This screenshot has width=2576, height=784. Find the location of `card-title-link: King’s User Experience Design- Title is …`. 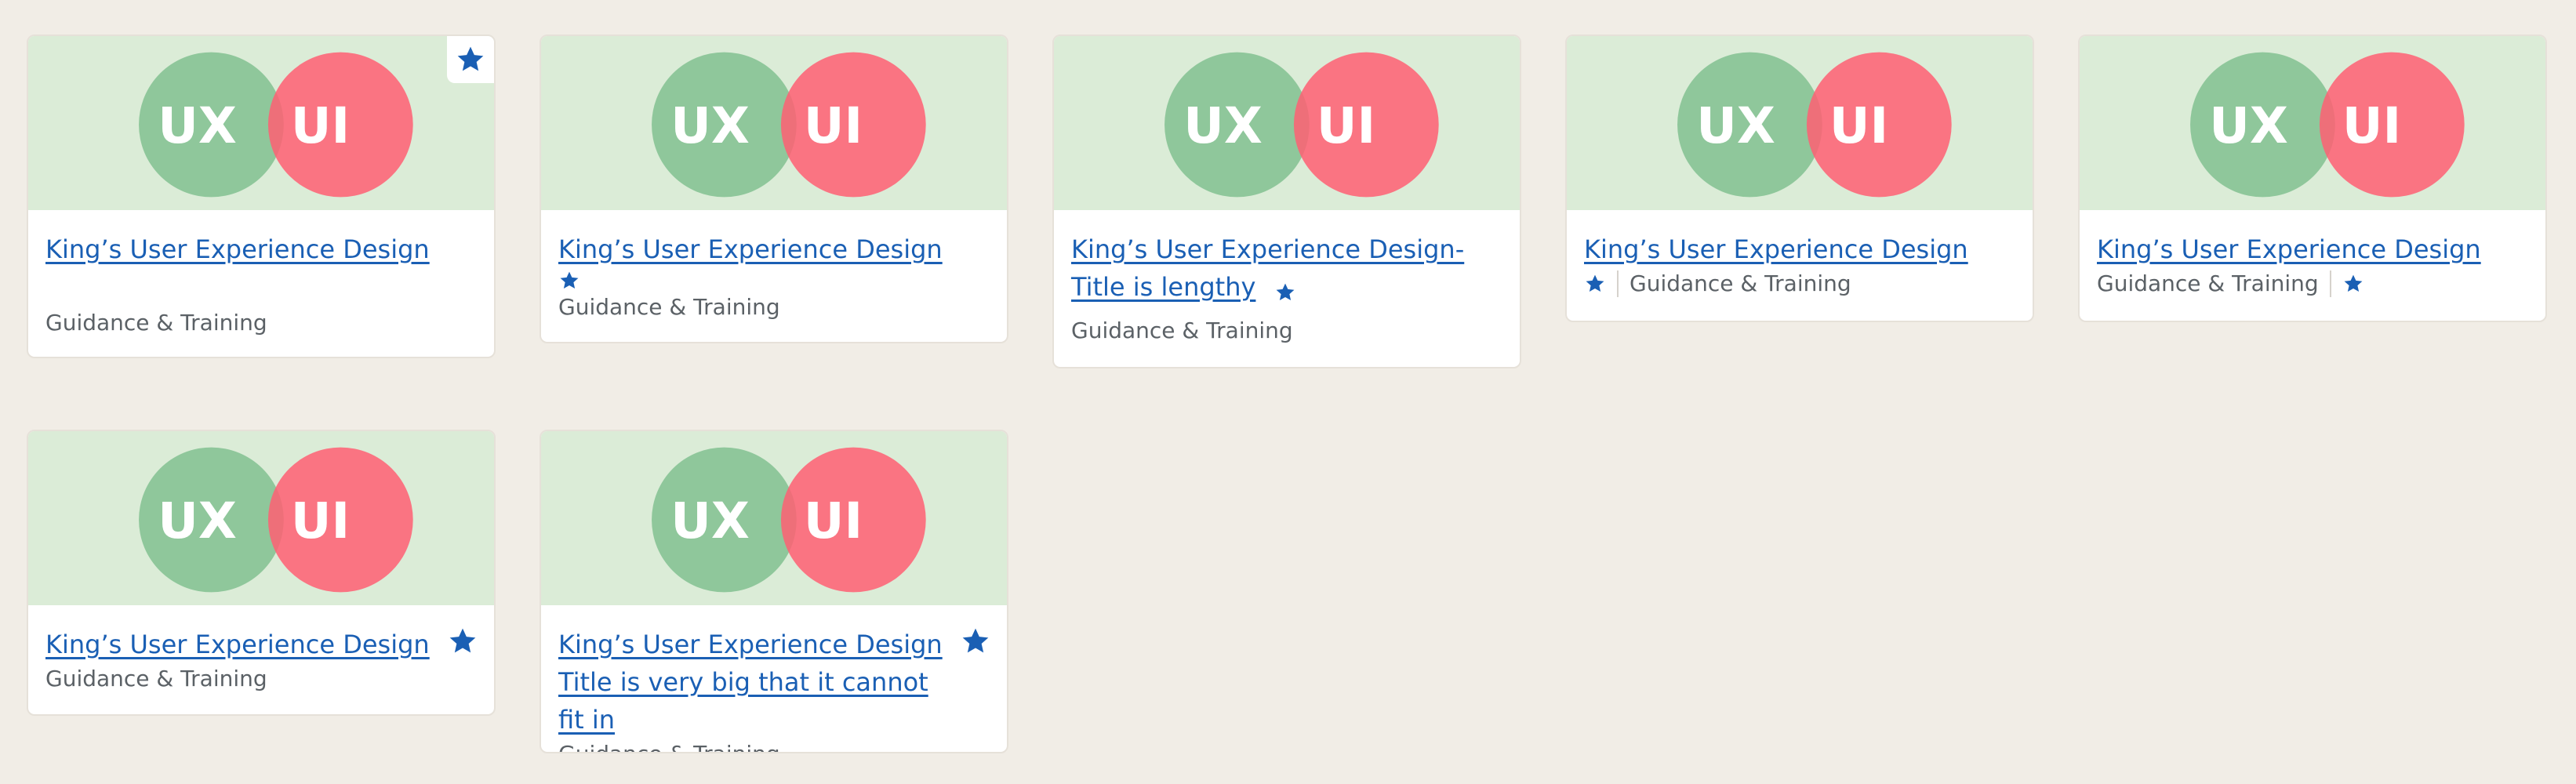

card-title-link: King’s User Experience Design- Title is … is located at coordinates (1267, 268).